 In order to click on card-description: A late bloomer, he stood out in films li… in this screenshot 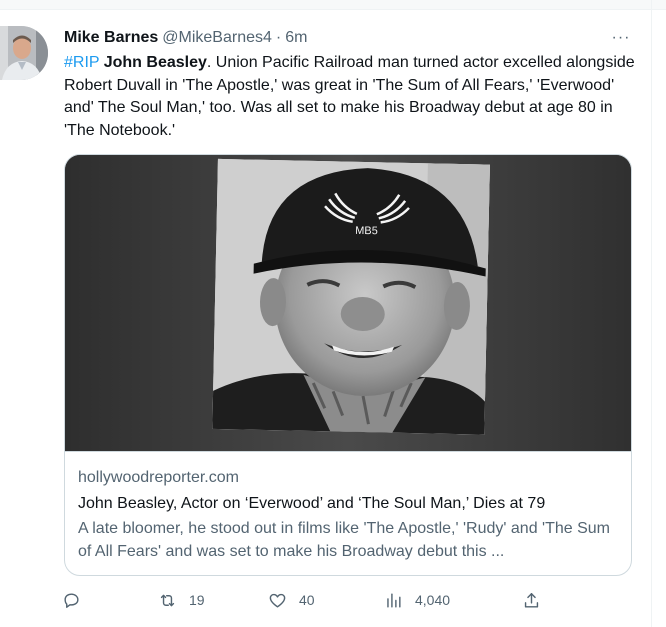, I will do `click(344, 540)`.